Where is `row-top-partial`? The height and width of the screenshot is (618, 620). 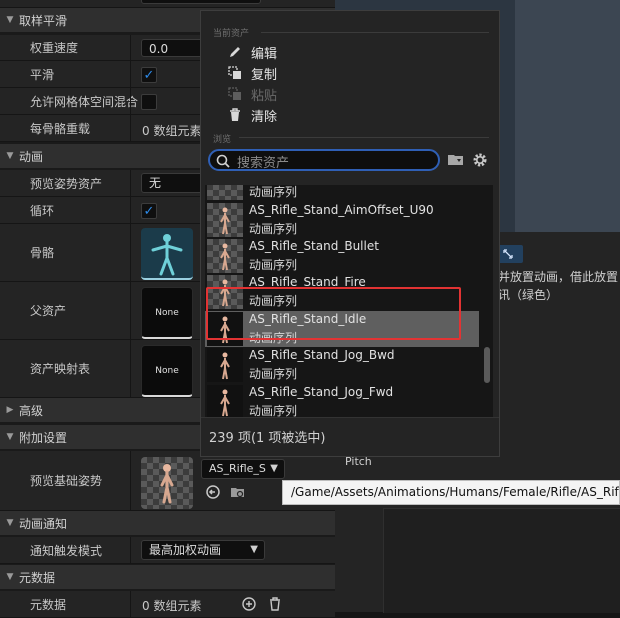
row-top-partial is located at coordinates (167, 4).